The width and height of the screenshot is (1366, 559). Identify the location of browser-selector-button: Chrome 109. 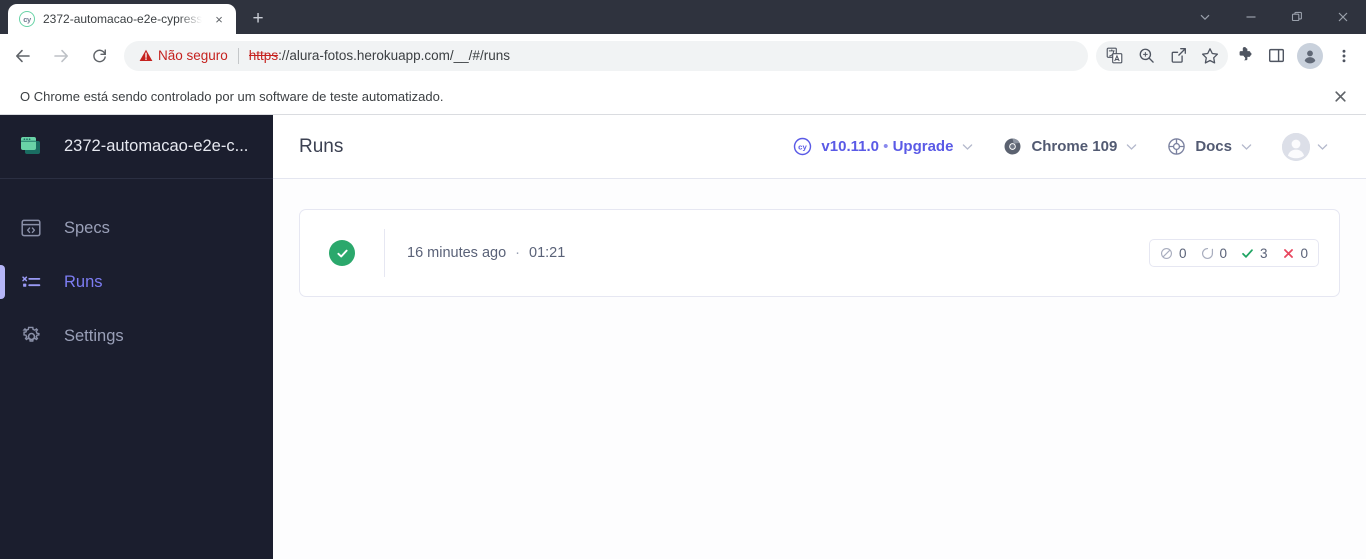
(1070, 146).